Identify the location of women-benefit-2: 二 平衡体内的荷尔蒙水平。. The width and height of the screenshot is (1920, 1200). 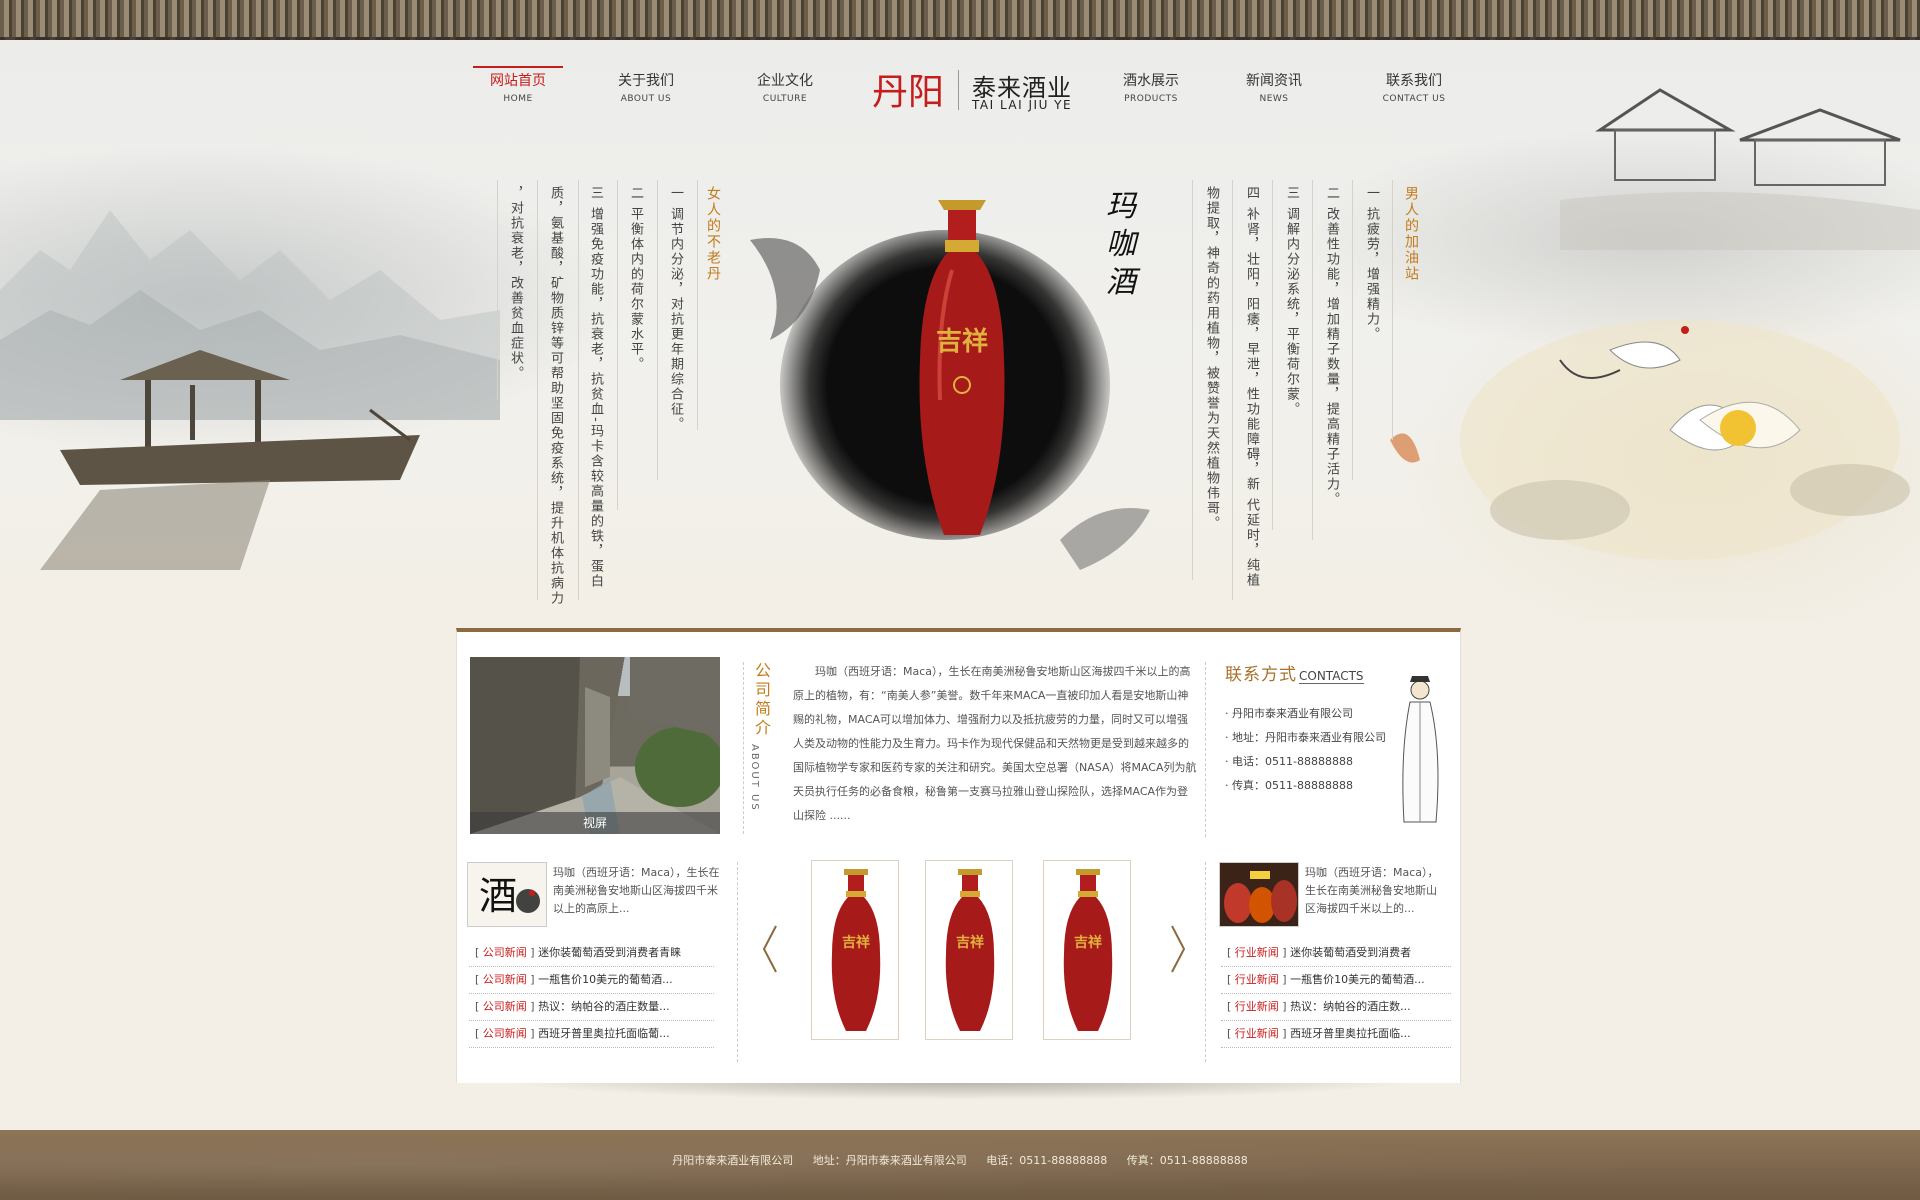
(635, 279).